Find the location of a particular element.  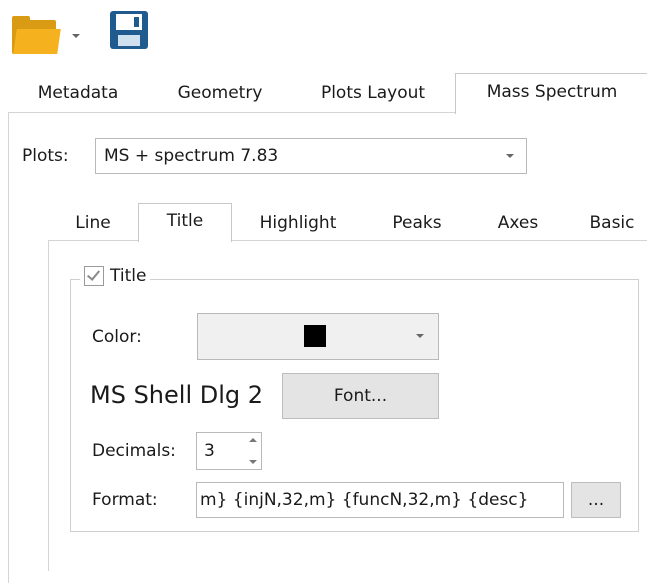

tab-peaks: Peaks is located at coordinates (417, 223).